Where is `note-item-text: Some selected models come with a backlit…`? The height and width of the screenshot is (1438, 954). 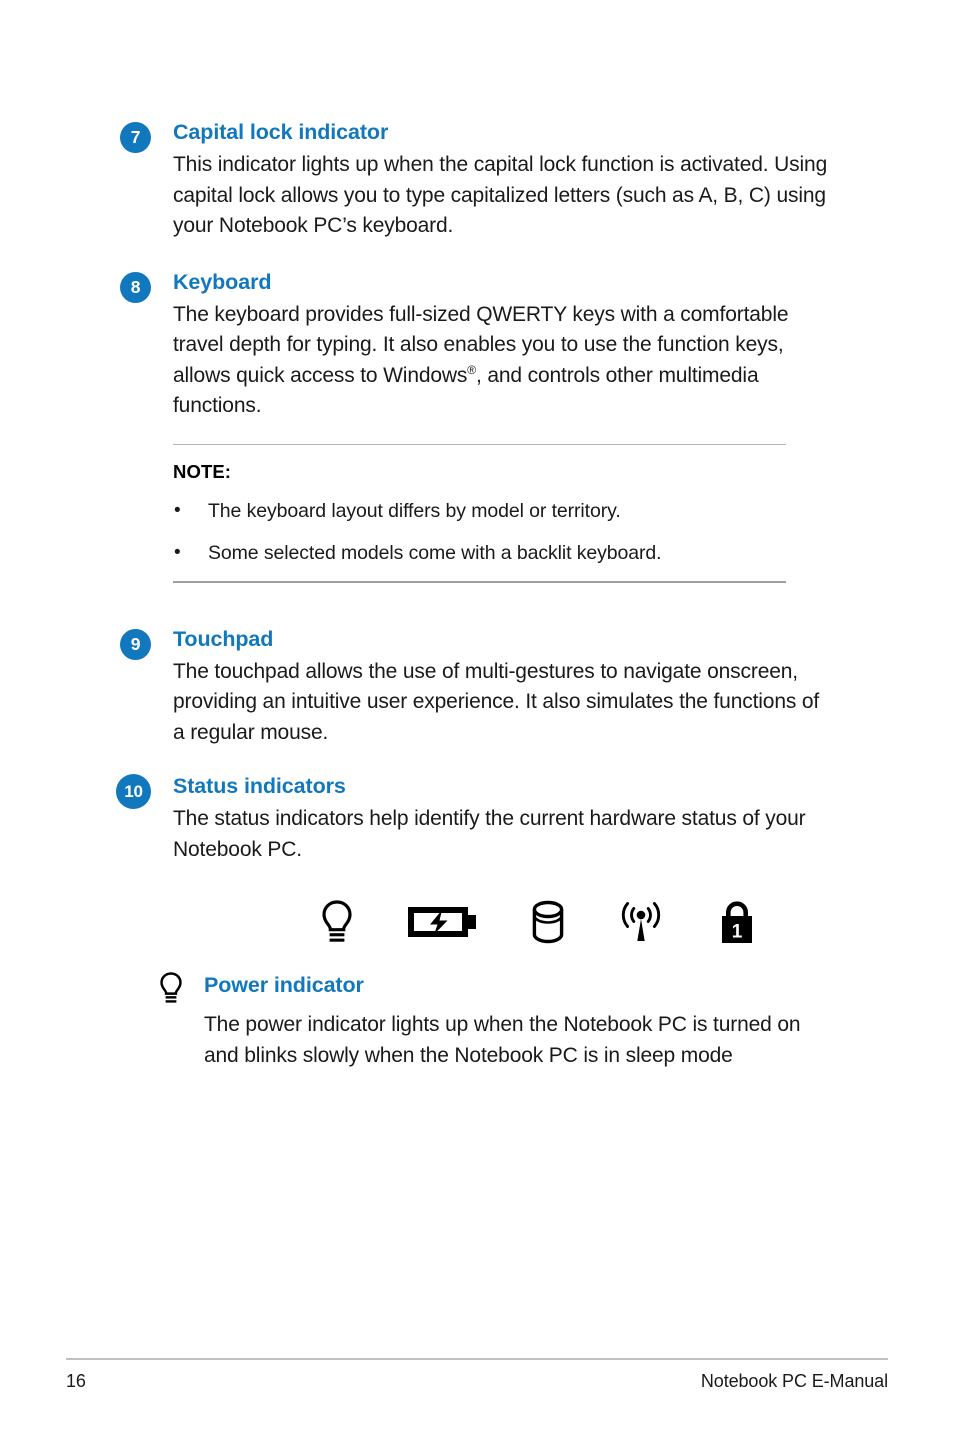
note-item-text: Some selected models come with a backlit… is located at coordinates (435, 552).